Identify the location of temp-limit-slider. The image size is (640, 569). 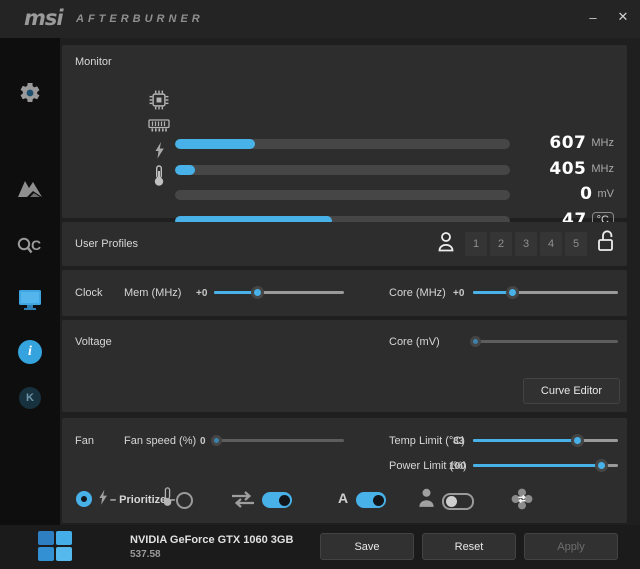
(545, 440).